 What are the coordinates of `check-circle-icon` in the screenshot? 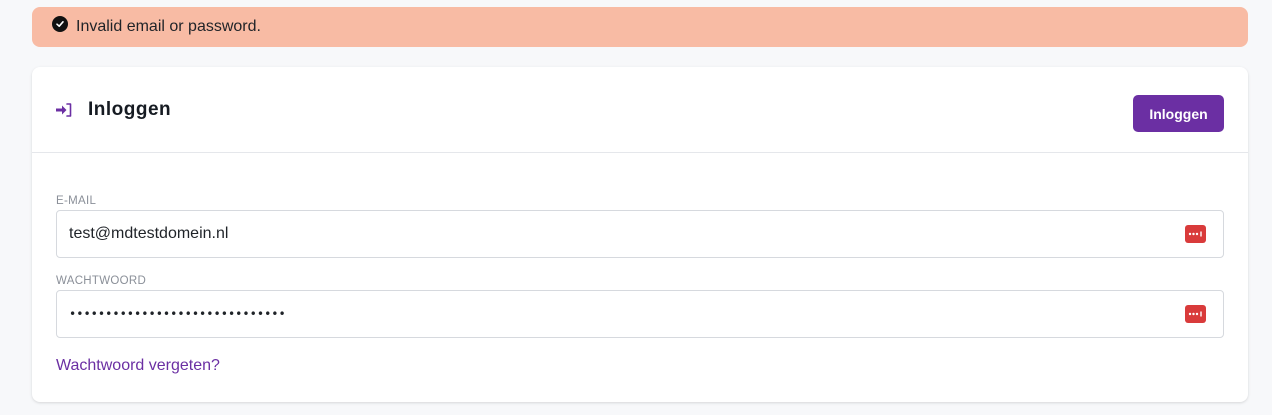 It's located at (60, 24).